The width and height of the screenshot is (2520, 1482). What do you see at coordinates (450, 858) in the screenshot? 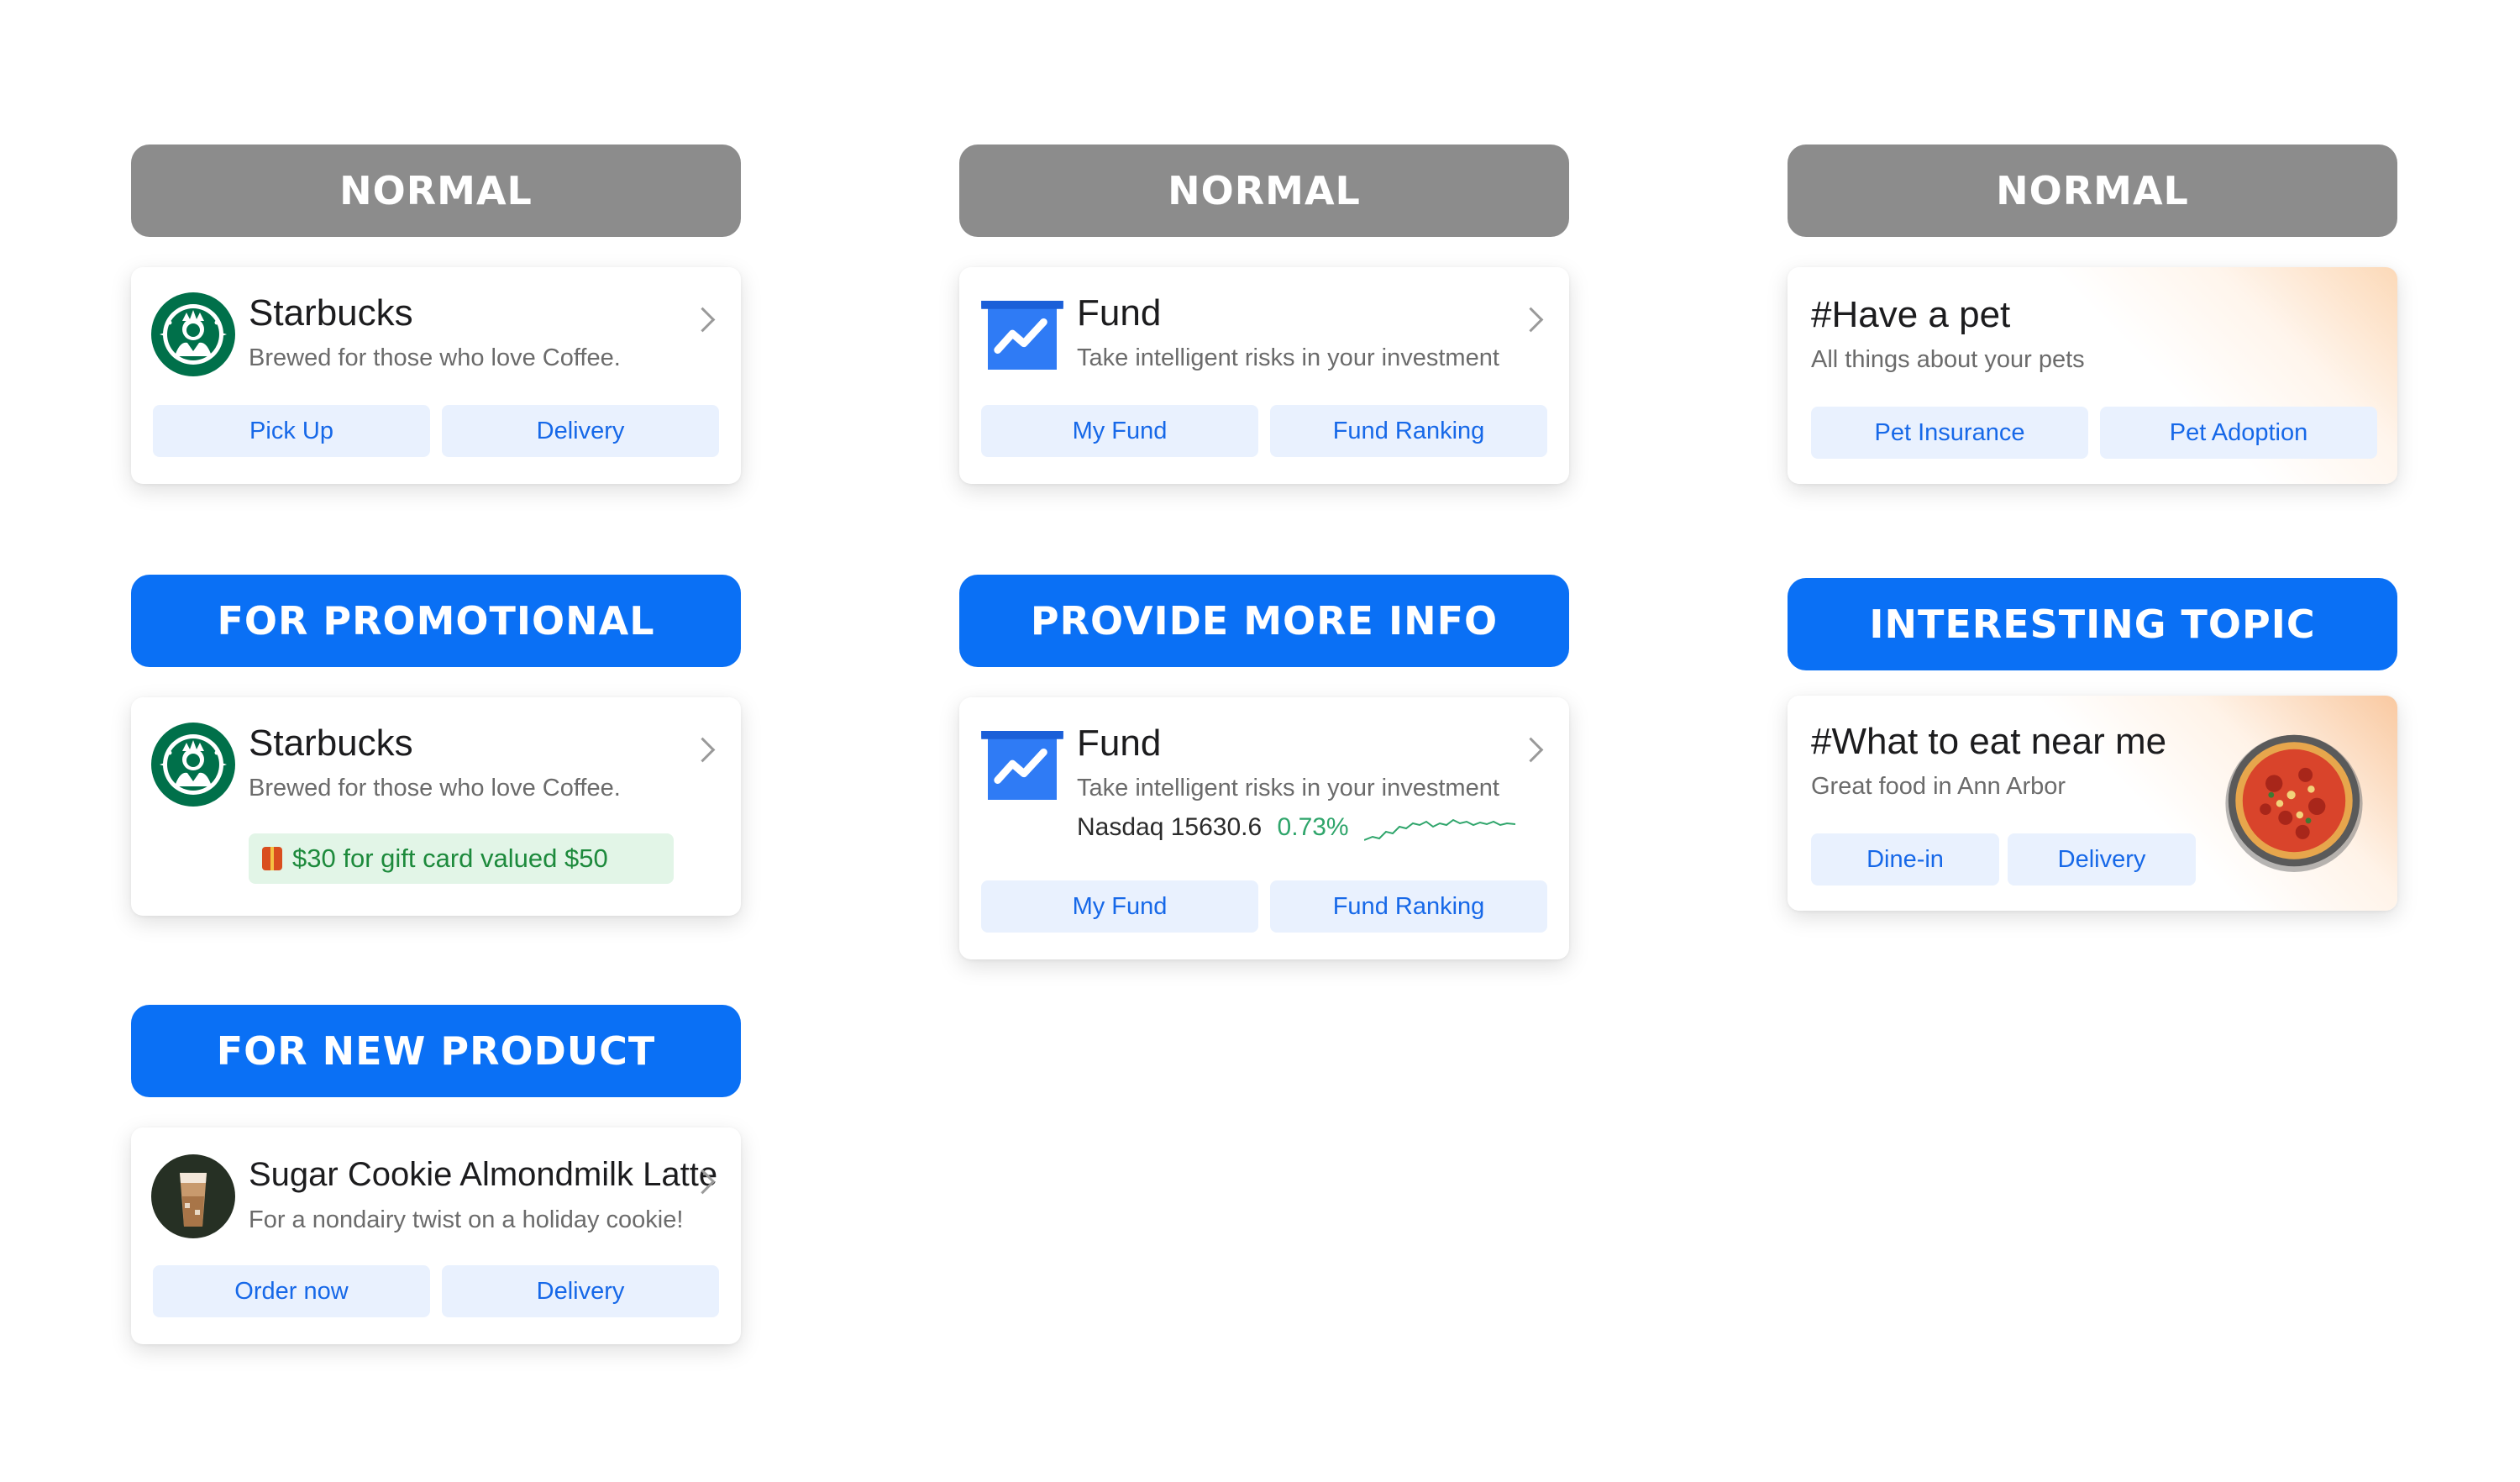
I see `promo-text: $30 for gift card valued $50` at bounding box center [450, 858].